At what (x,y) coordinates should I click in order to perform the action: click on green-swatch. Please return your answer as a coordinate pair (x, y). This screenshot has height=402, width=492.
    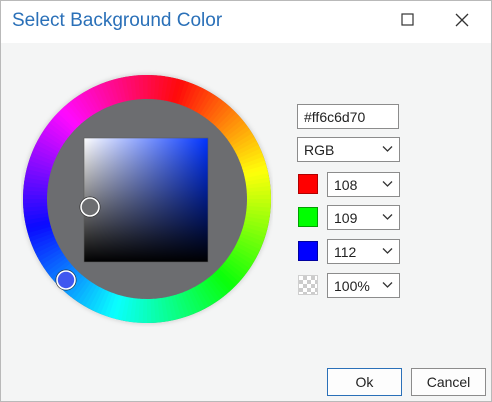
    Looking at the image, I should click on (308, 217).